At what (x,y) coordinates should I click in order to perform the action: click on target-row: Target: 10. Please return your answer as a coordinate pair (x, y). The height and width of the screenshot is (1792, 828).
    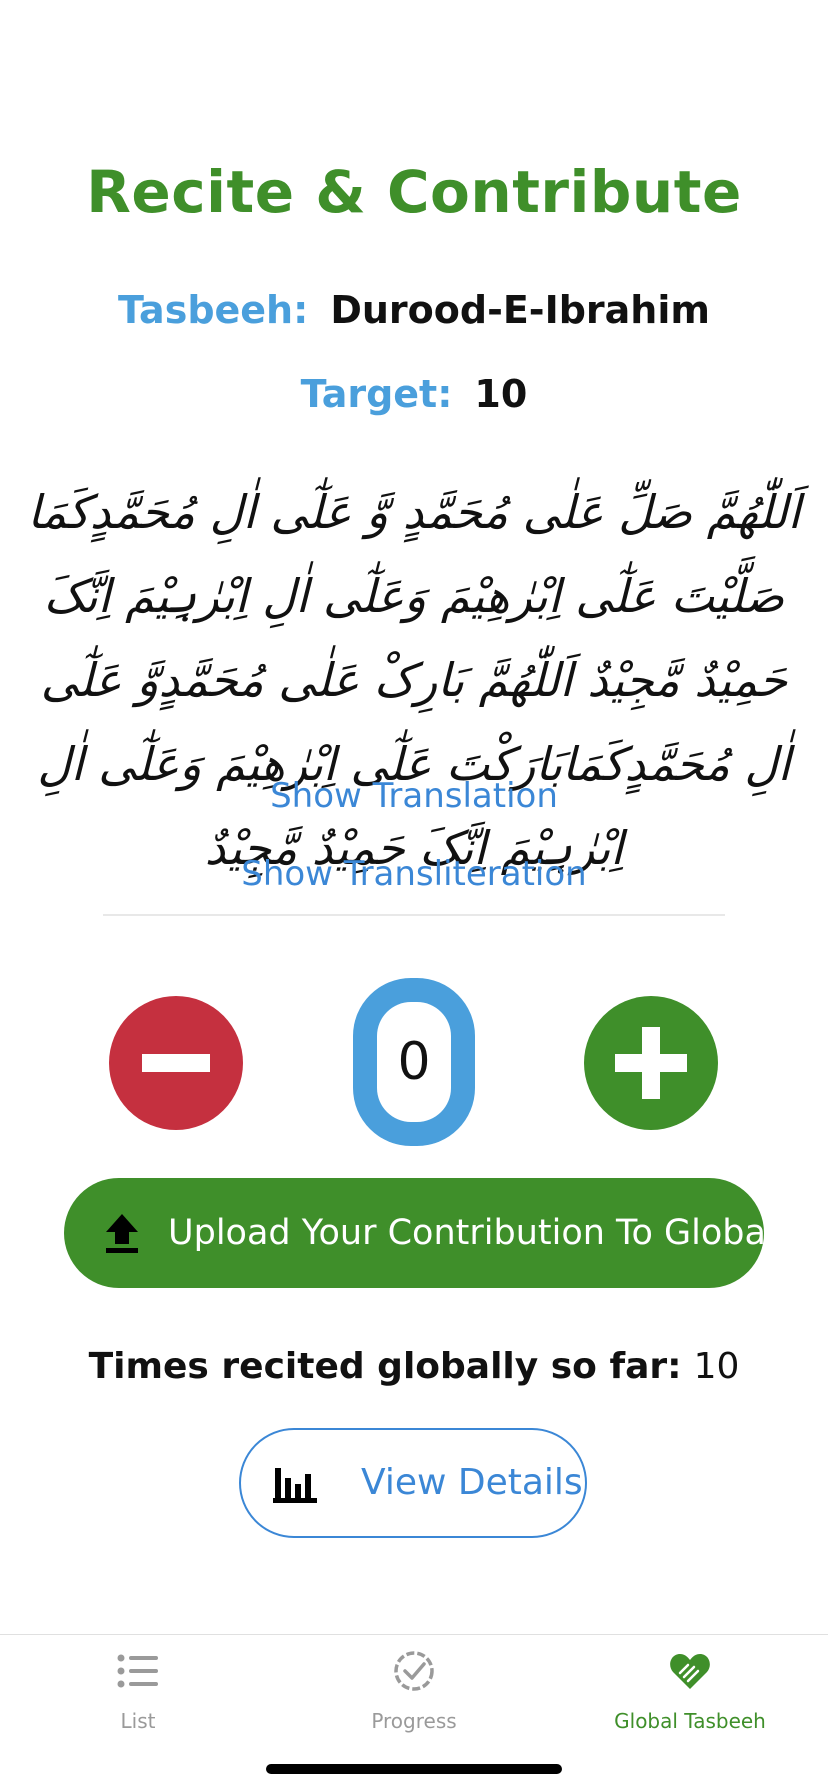
    Looking at the image, I should click on (414, 394).